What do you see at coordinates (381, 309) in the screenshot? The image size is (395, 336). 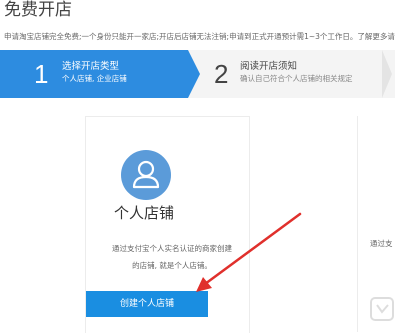 I see `watermark-logo` at bounding box center [381, 309].